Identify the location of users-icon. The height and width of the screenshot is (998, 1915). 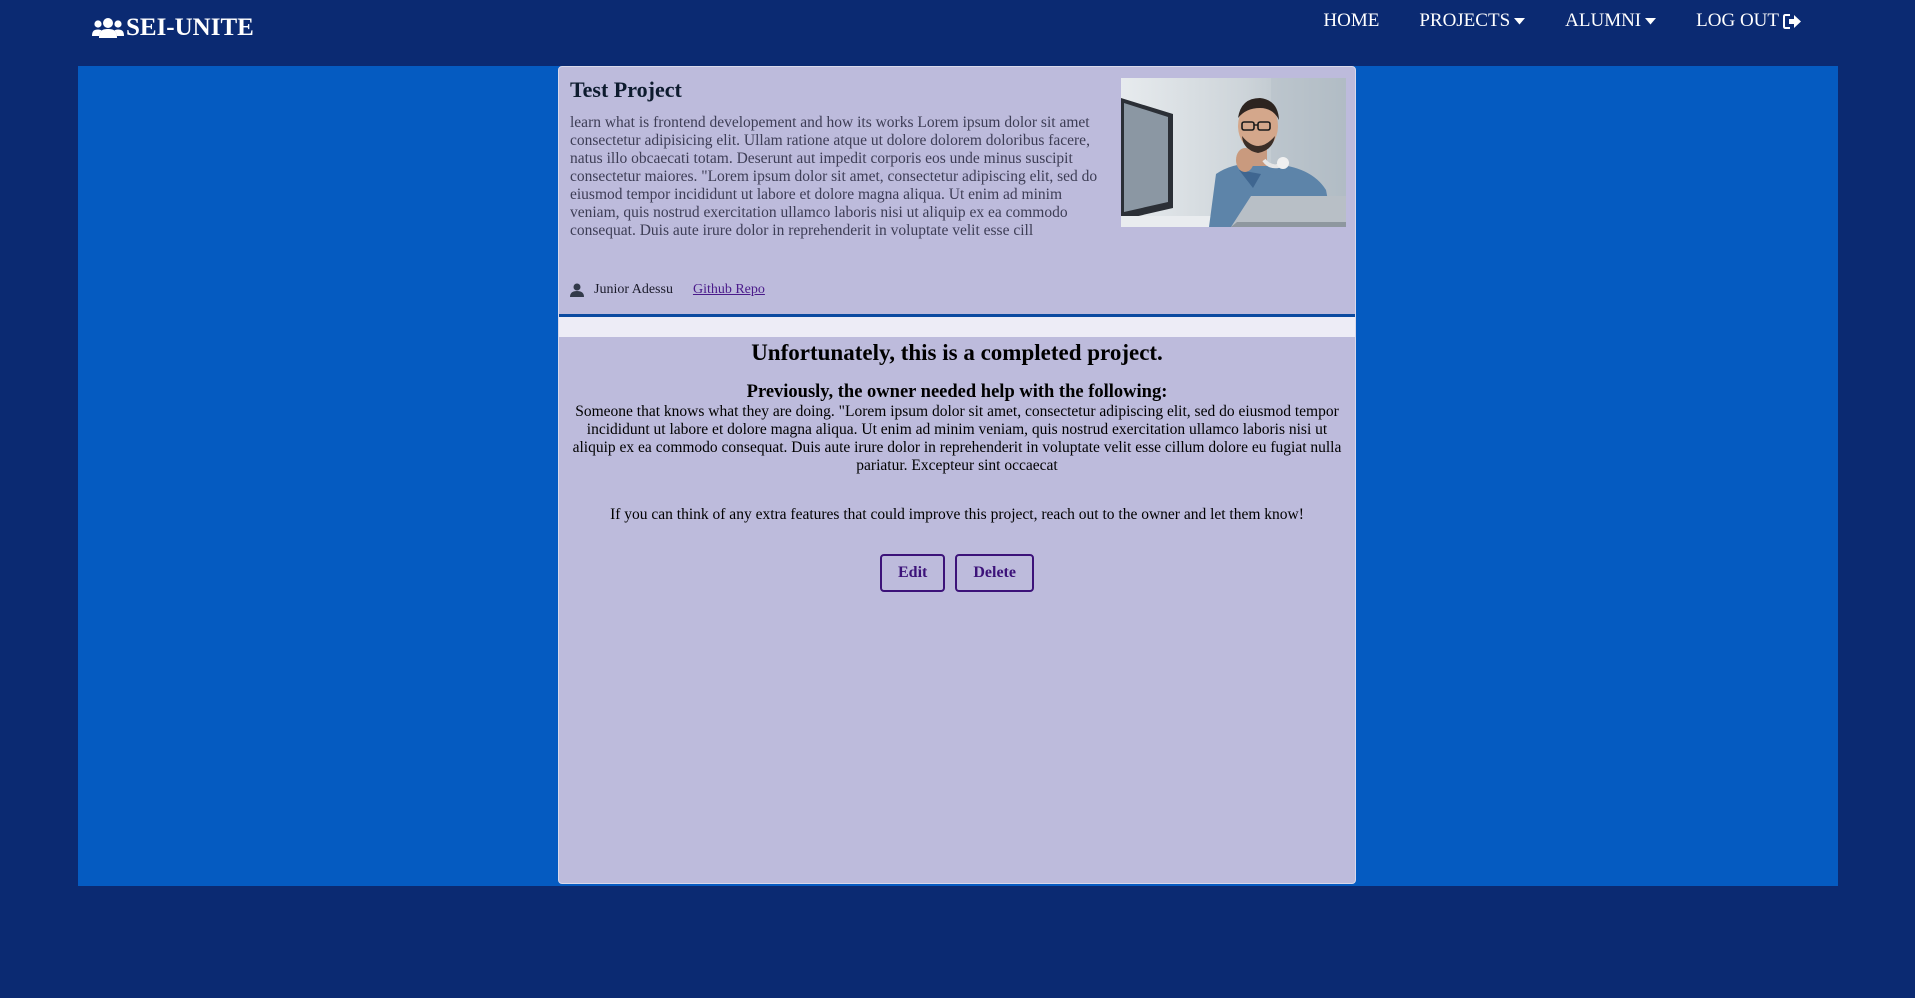
(108, 28).